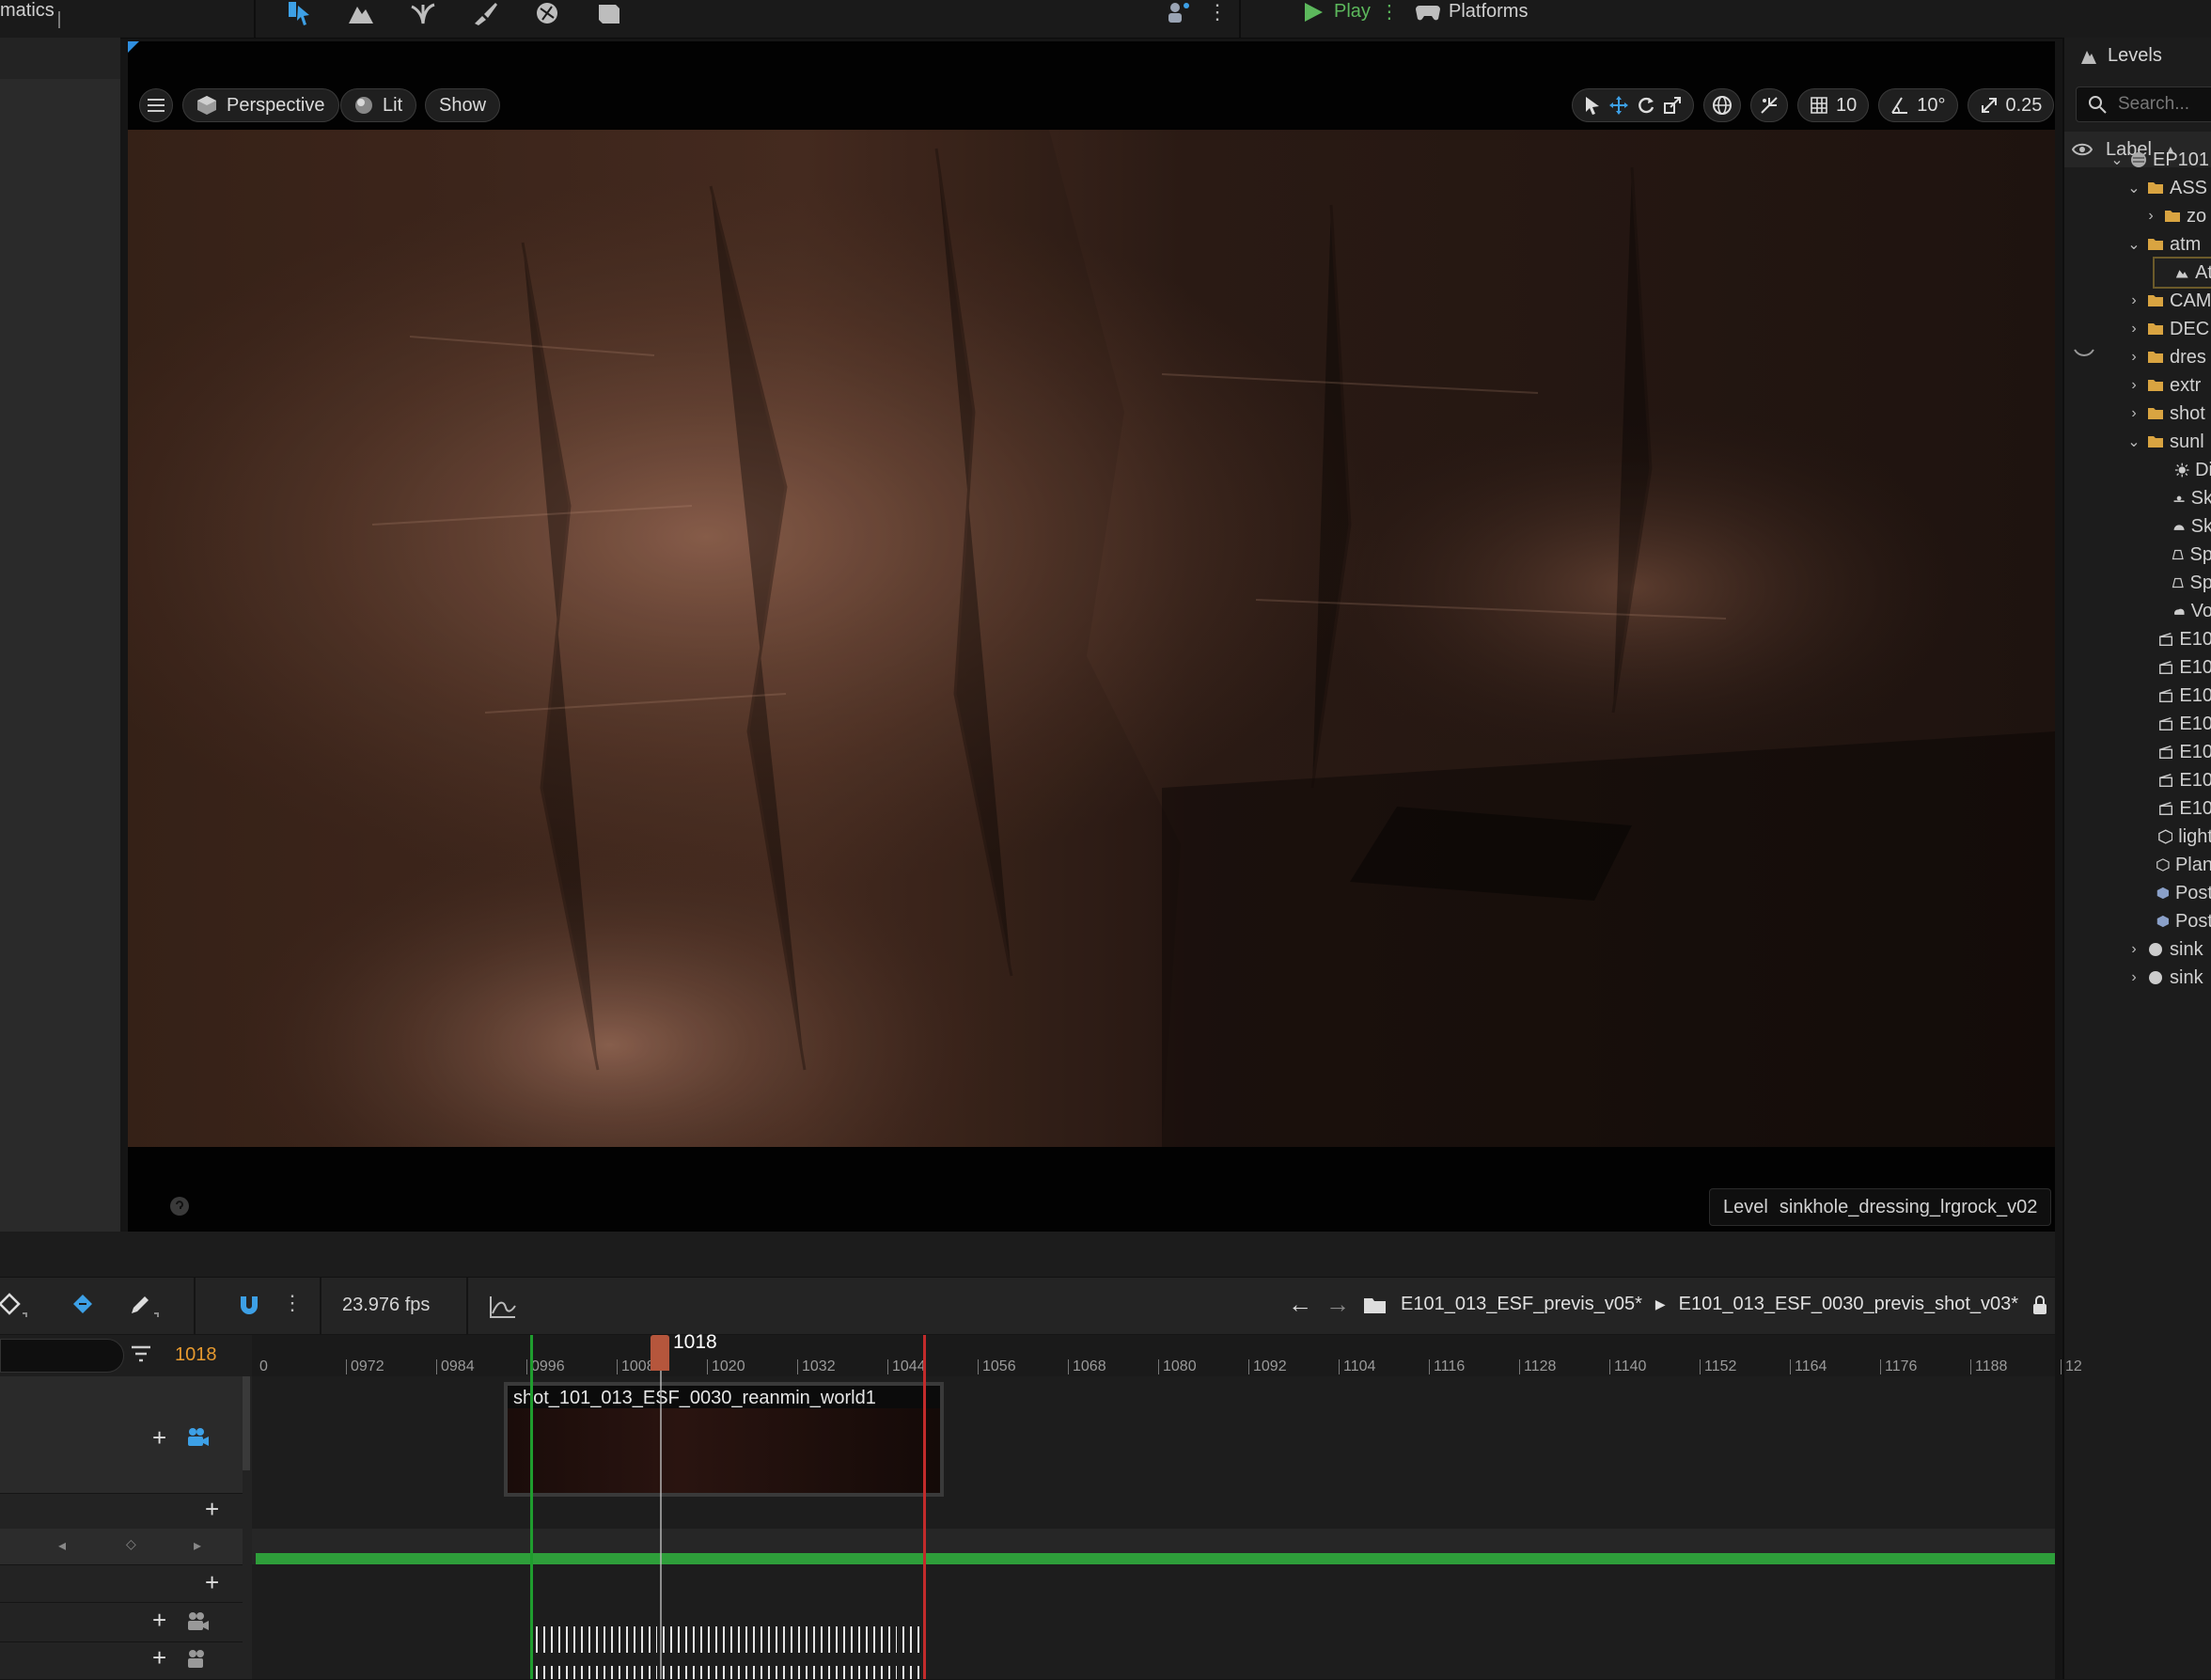 The width and height of the screenshot is (2211, 1680). Describe the element at coordinates (14, 1308) in the screenshot. I see `add-keyframe-button` at that location.